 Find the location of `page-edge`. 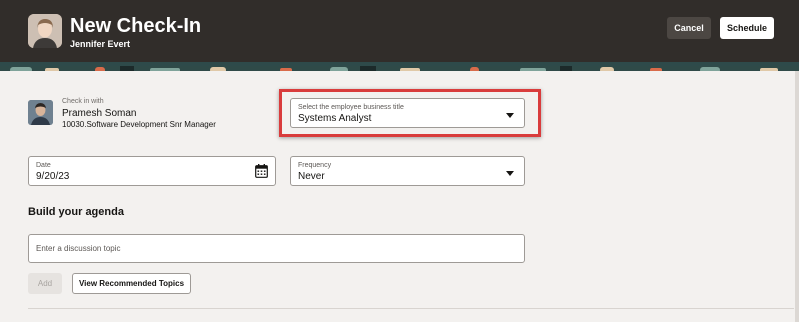

page-edge is located at coordinates (797, 196).